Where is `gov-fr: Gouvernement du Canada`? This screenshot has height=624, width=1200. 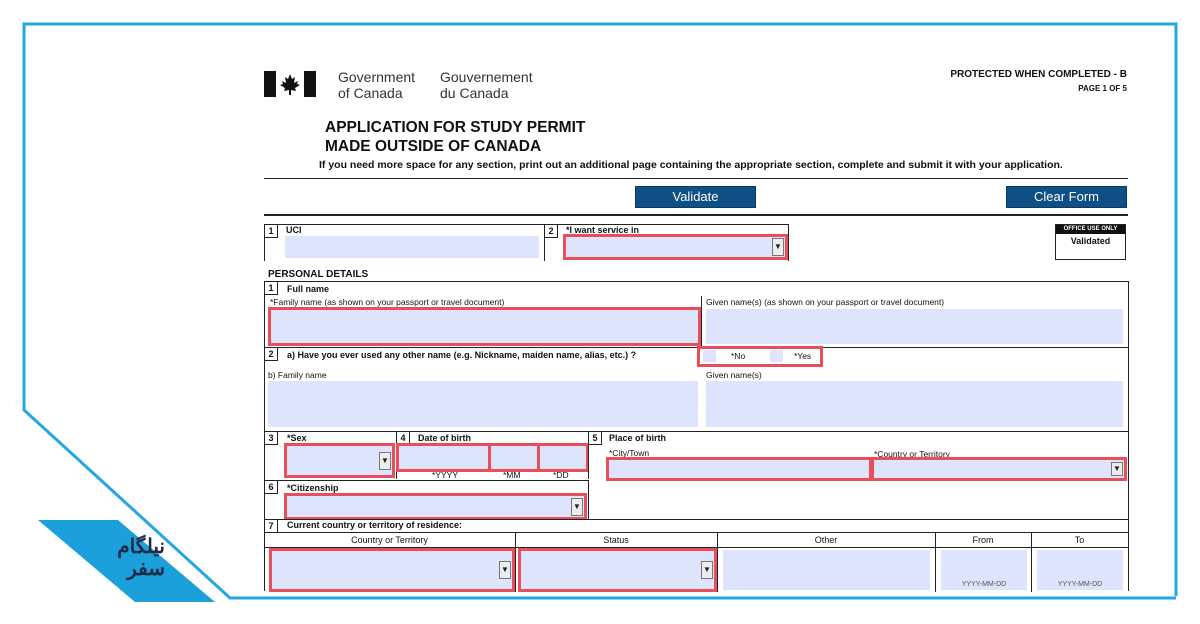 gov-fr: Gouvernement du Canada is located at coordinates (486, 85).